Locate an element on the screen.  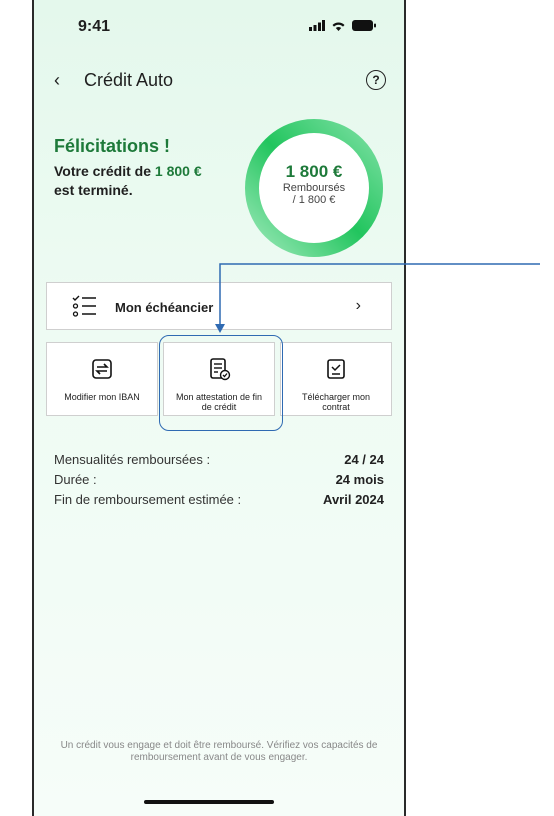
annotation-arrow is located at coordinates (377, 298).